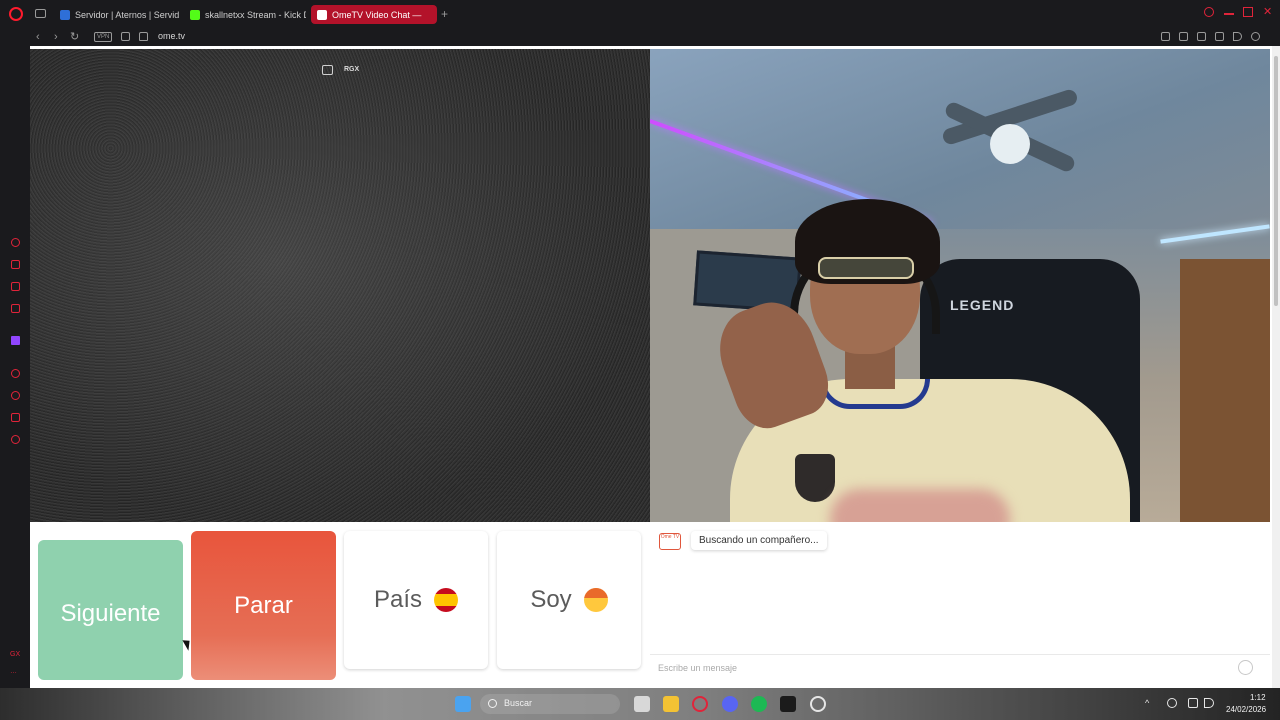 This screenshot has width=1280, height=720. What do you see at coordinates (15, 308) in the screenshot?
I see `news-icon` at bounding box center [15, 308].